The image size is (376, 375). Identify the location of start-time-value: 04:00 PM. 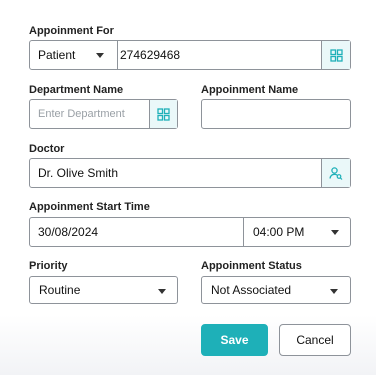
(279, 232).